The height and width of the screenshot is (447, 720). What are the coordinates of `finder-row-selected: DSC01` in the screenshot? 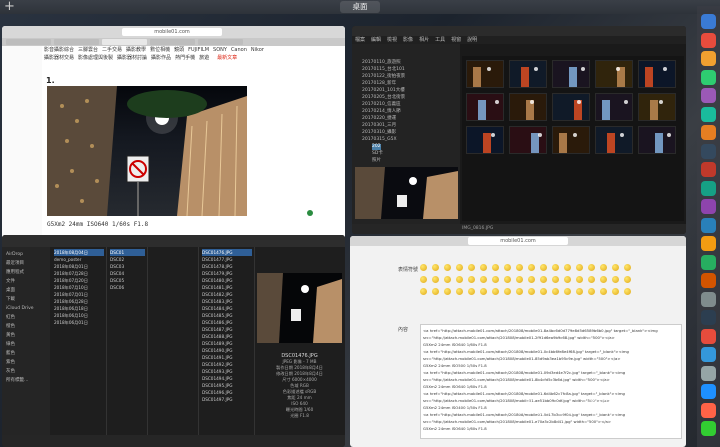 It's located at (127, 252).